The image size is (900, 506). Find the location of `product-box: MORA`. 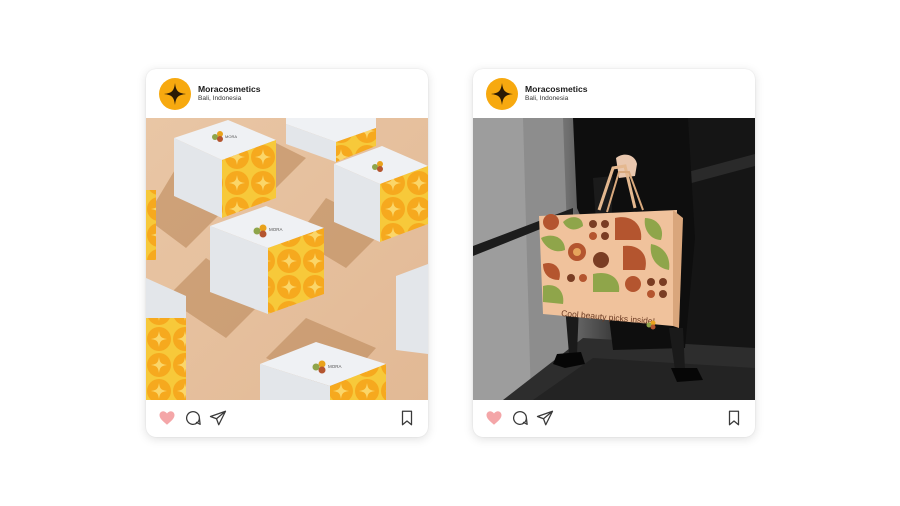

product-box: MORA is located at coordinates (267, 260).